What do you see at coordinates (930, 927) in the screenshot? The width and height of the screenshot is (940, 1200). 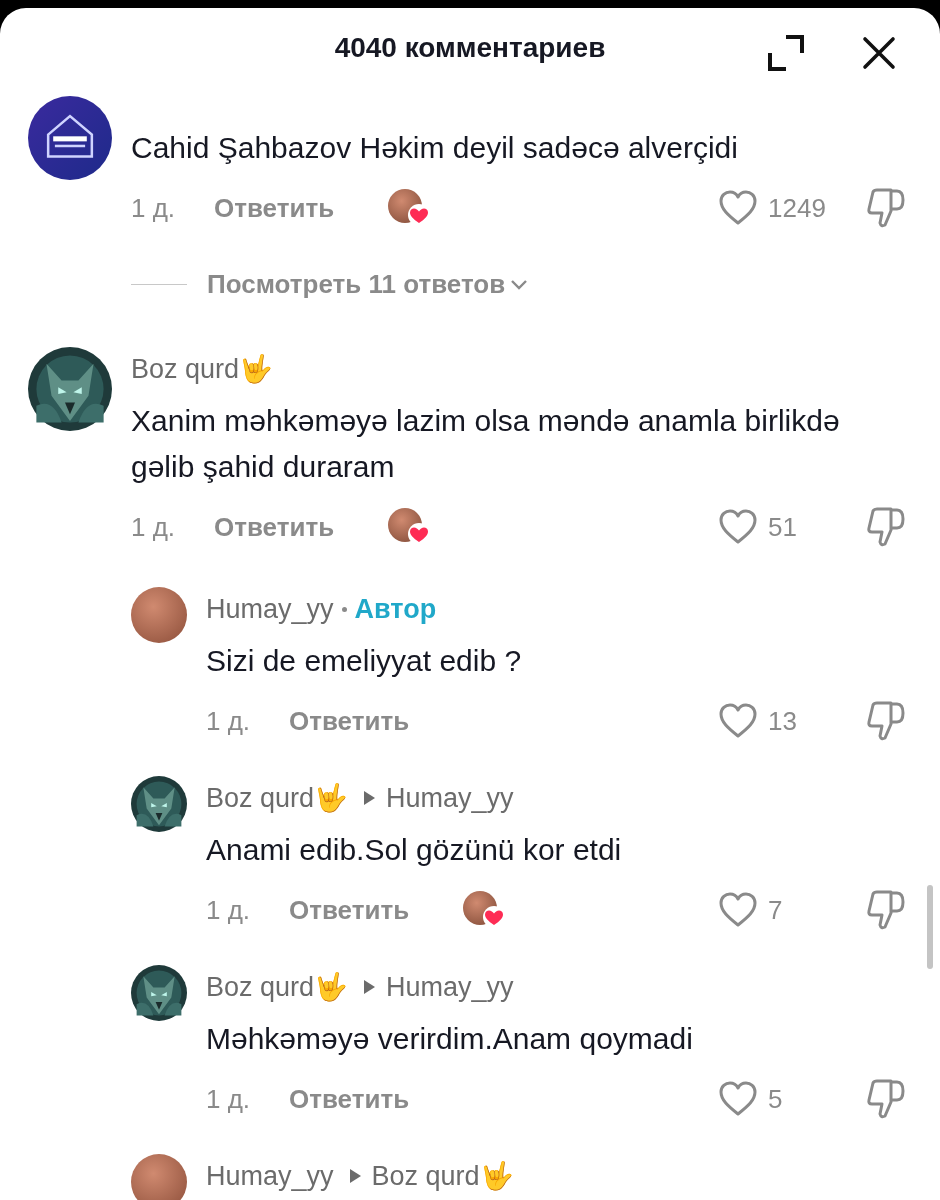 I see `scrollbar` at bounding box center [930, 927].